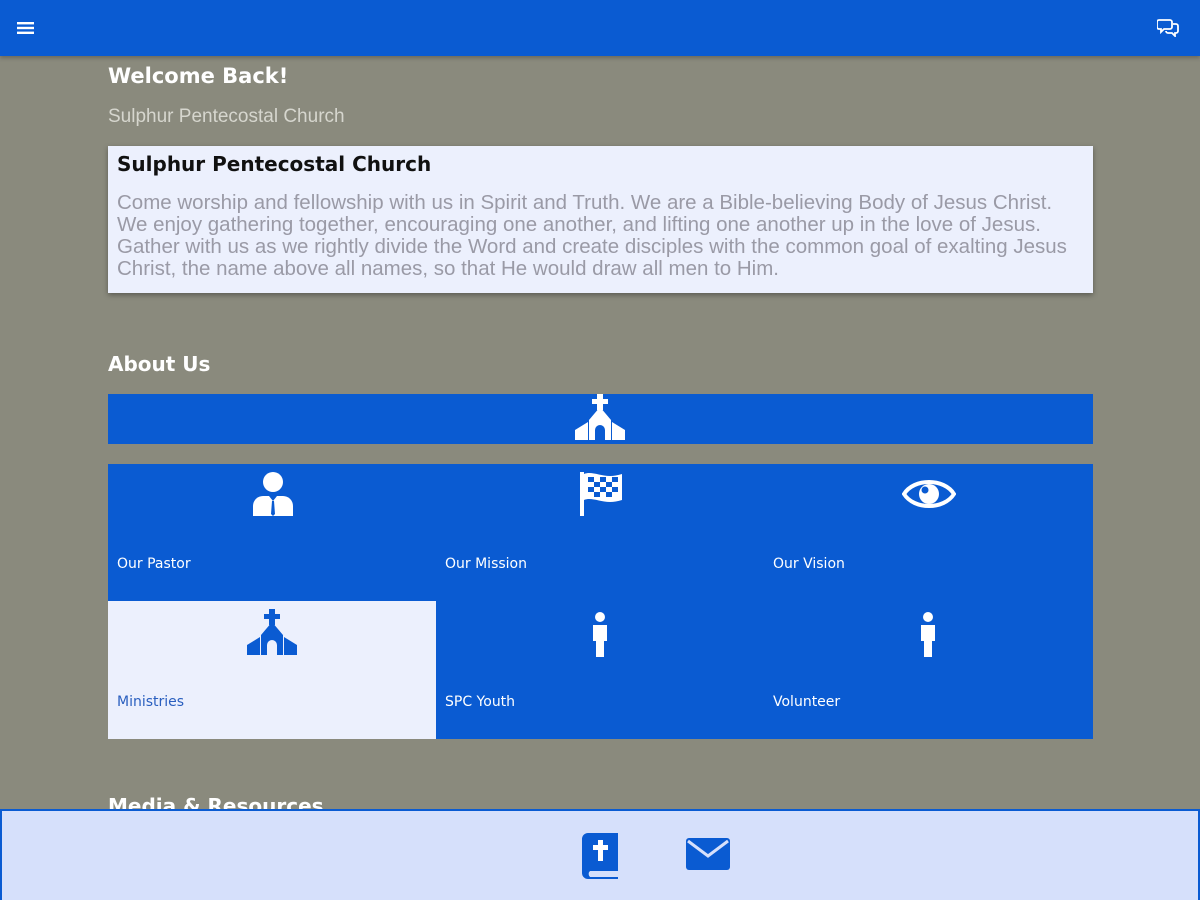 Image resolution: width=1200 pixels, height=900 pixels. Describe the element at coordinates (807, 702) in the screenshot. I see `tile-label-volunteer: Volunteer` at that location.